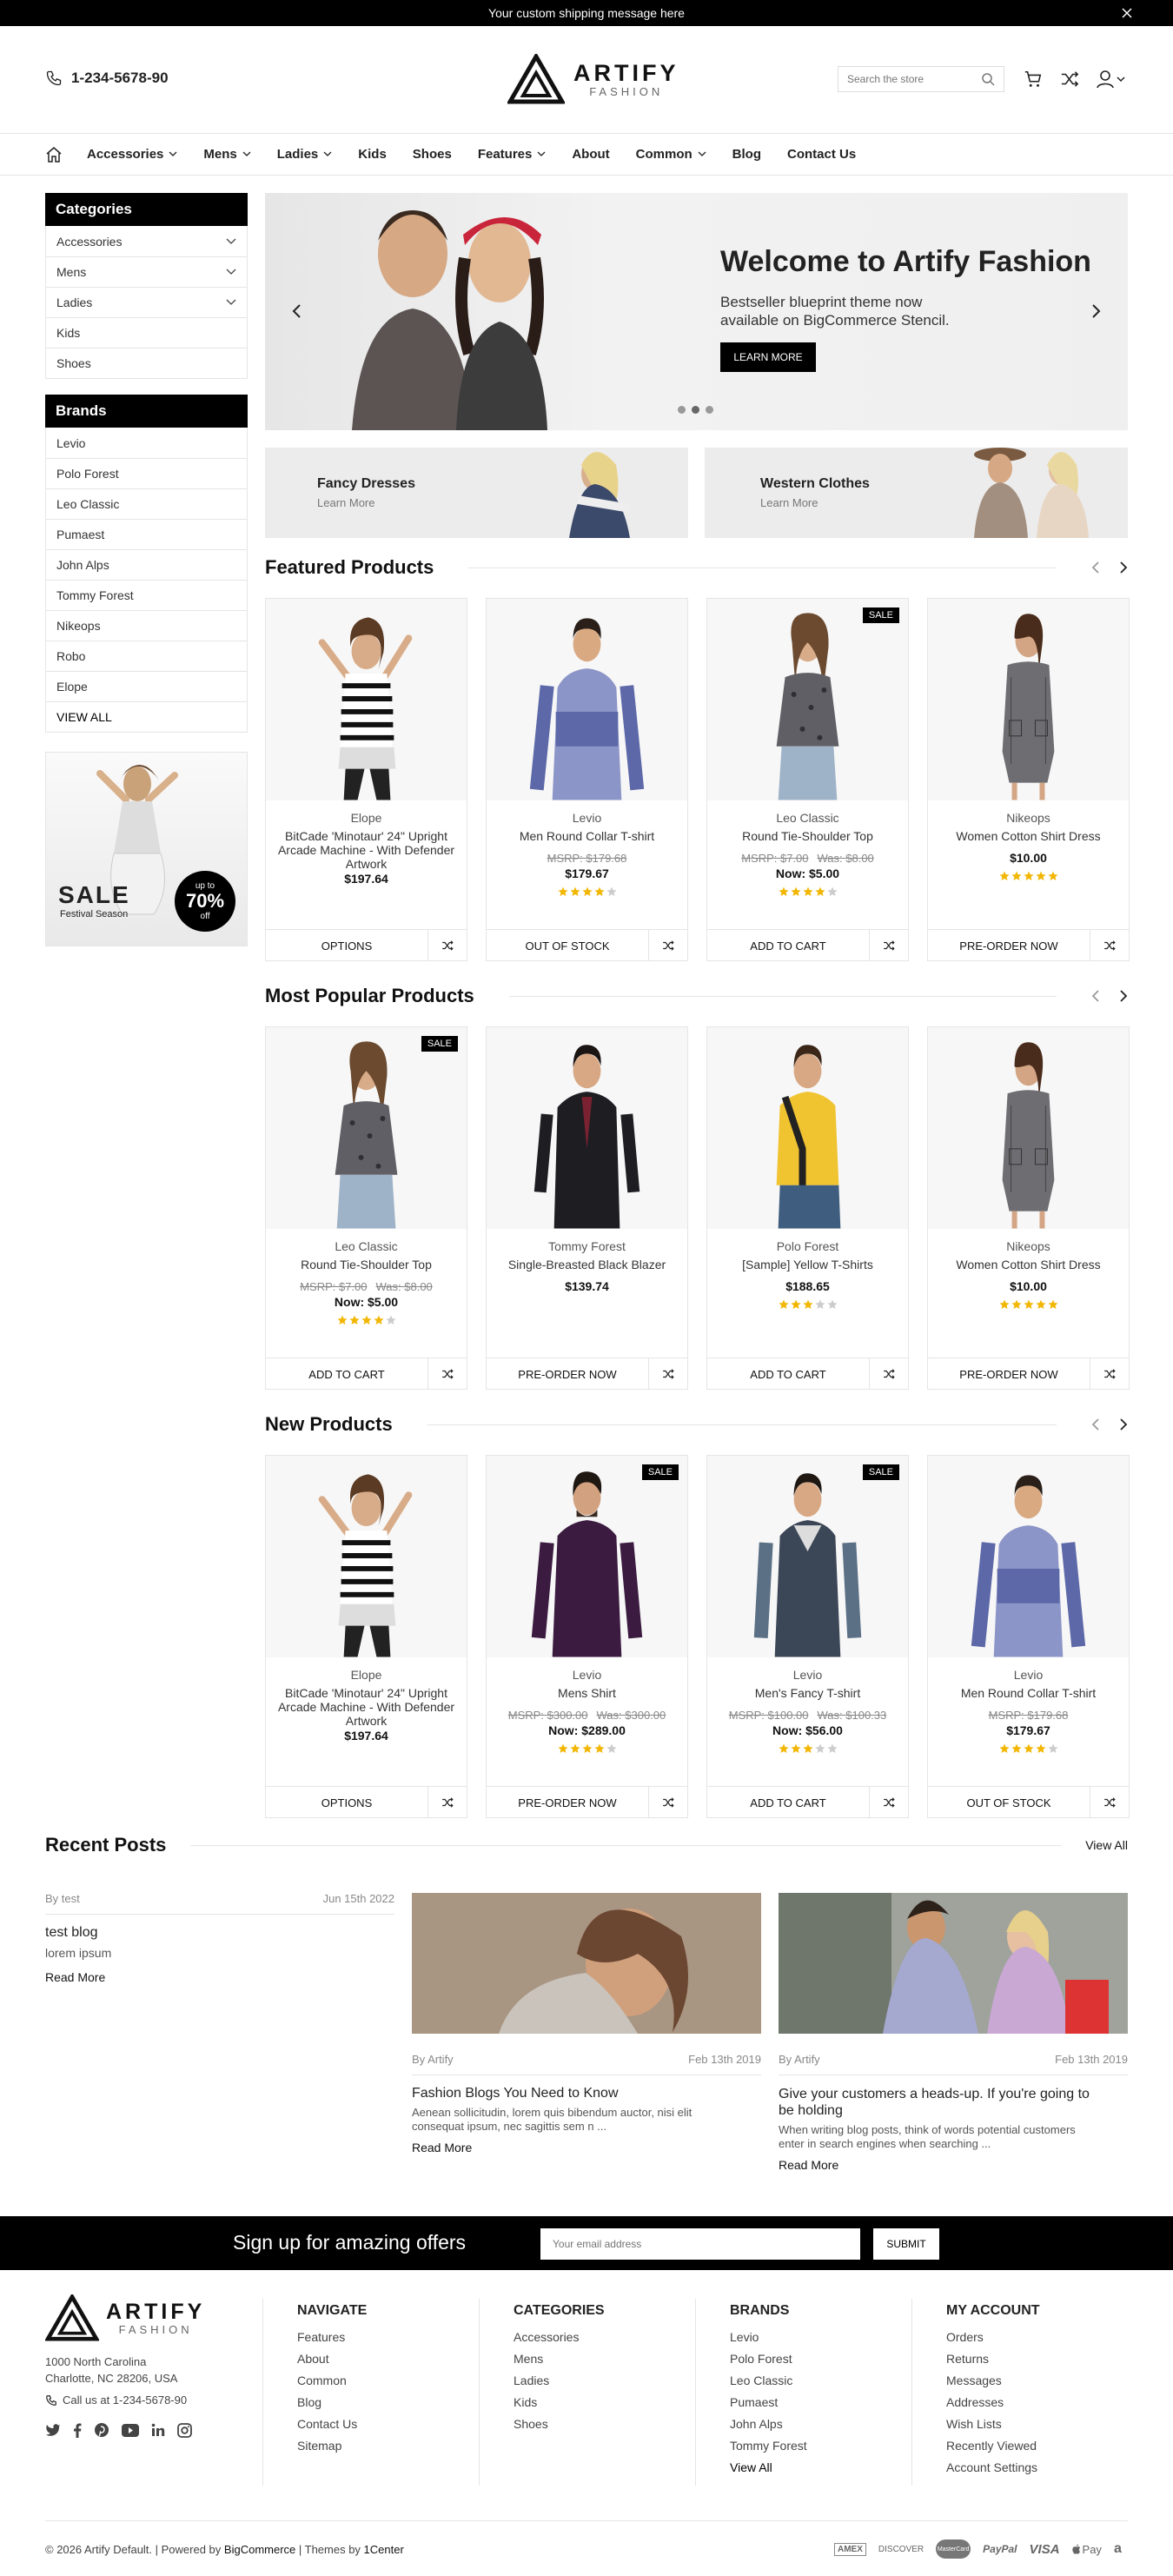  What do you see at coordinates (146, 595) in the screenshot?
I see `brand-item: Tommy Forest` at bounding box center [146, 595].